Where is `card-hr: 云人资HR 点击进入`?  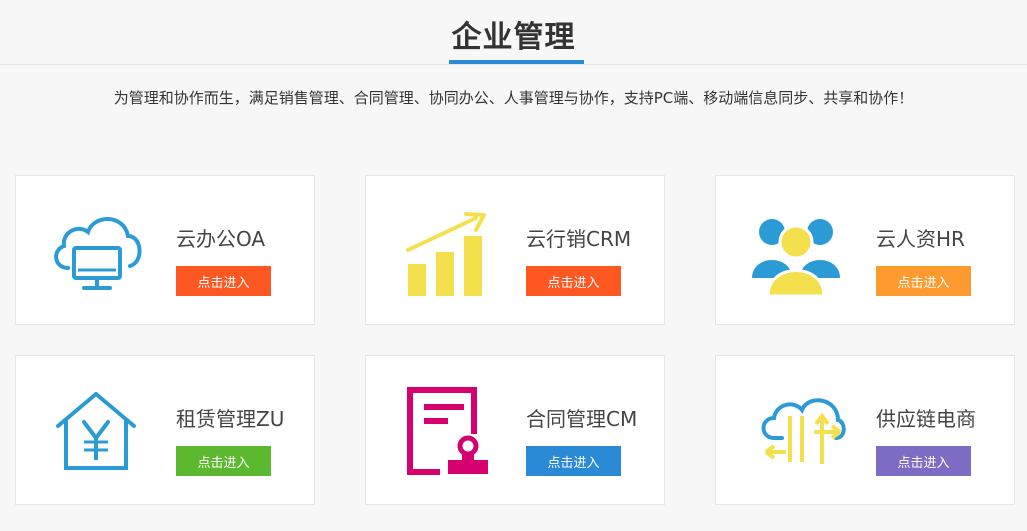 card-hr: 云人资HR 点击进入 is located at coordinates (865, 250).